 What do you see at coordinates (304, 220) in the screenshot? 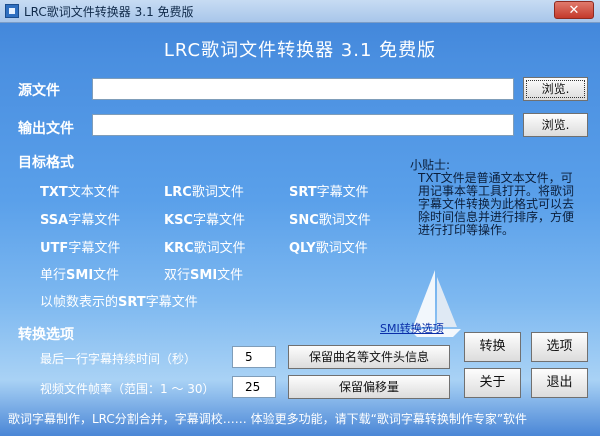
I see `format-code: SNC` at bounding box center [304, 220].